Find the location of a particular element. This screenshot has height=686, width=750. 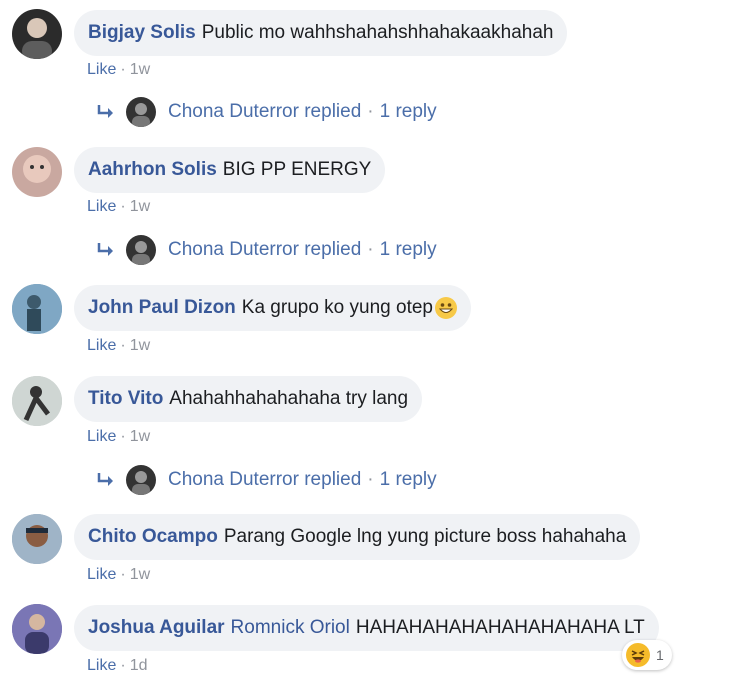

mention-link: Romnick Oriol is located at coordinates (290, 628).